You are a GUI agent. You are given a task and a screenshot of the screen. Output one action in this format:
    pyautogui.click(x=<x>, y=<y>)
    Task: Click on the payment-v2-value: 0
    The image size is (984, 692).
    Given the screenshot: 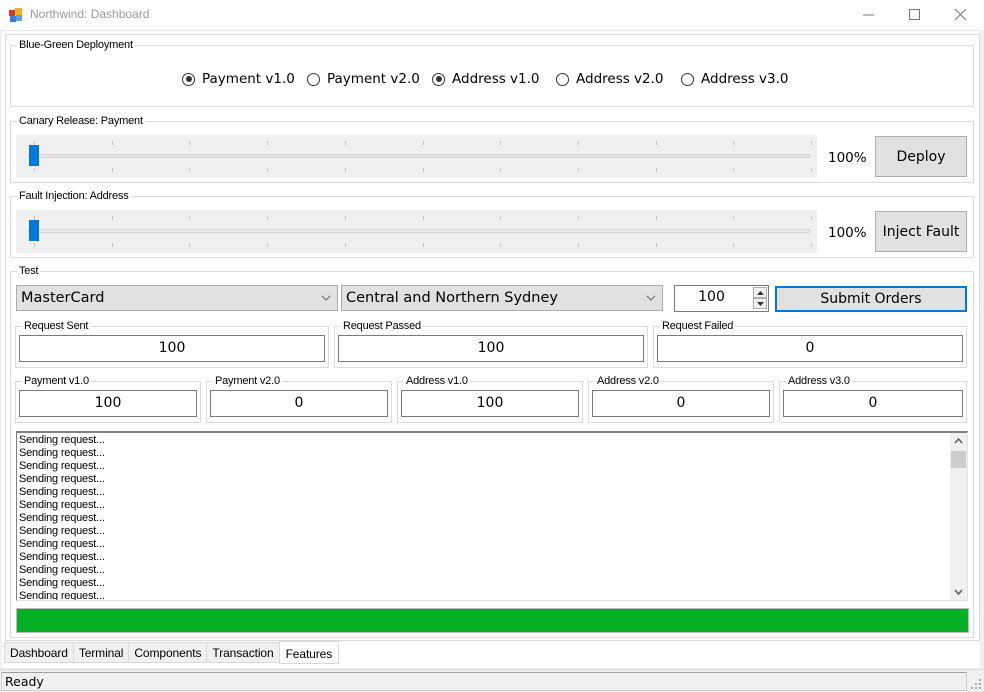 What is the action you would take?
    pyautogui.click(x=299, y=403)
    